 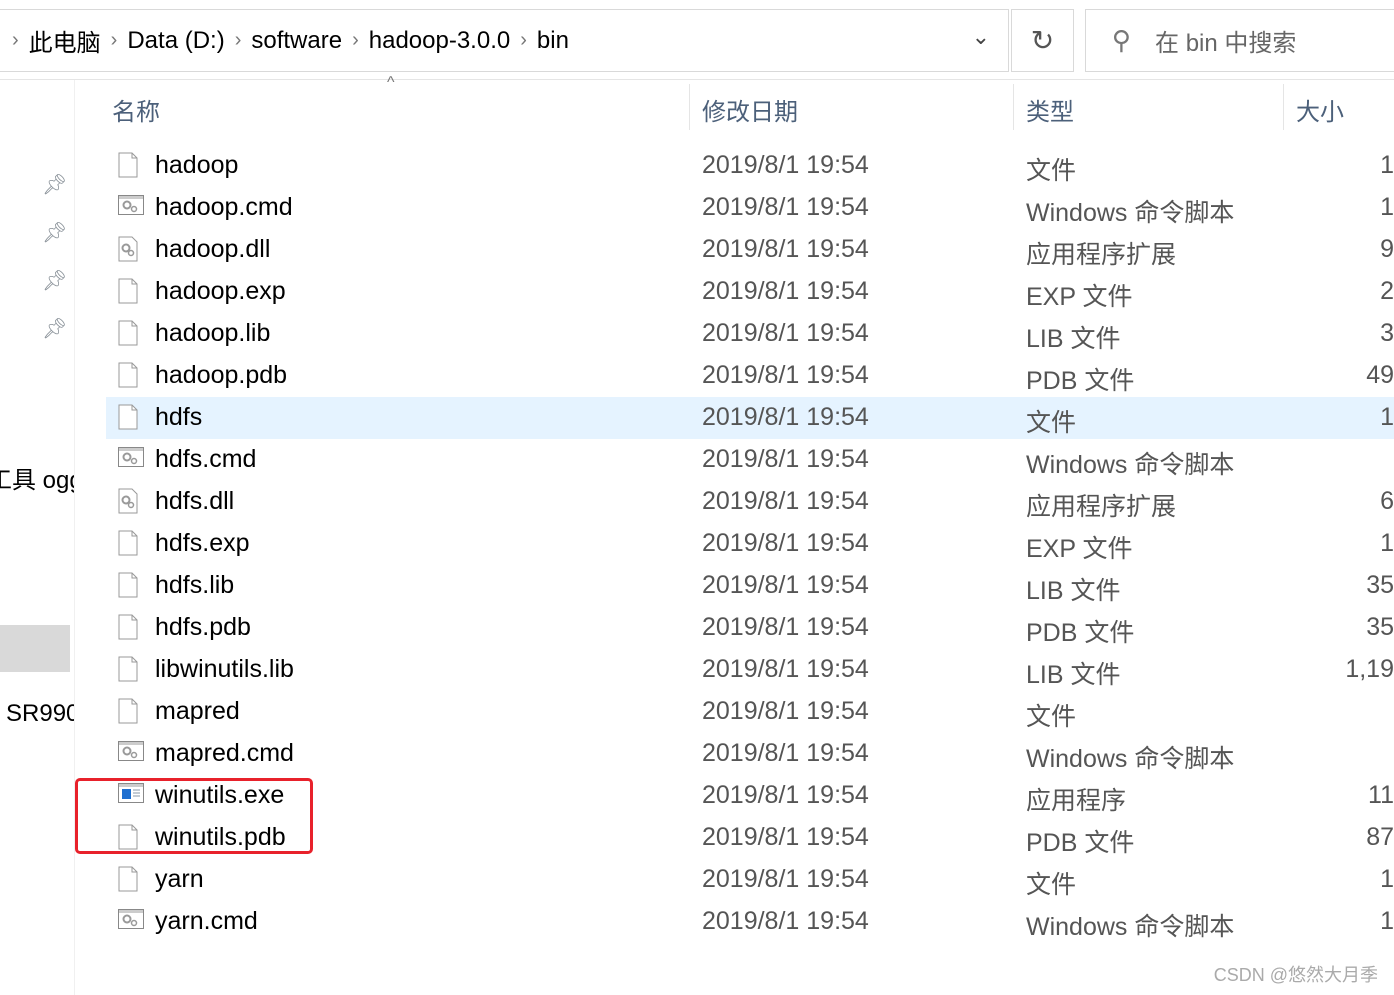 I want to click on file-name: hadoop.exp, so click(x=220, y=291).